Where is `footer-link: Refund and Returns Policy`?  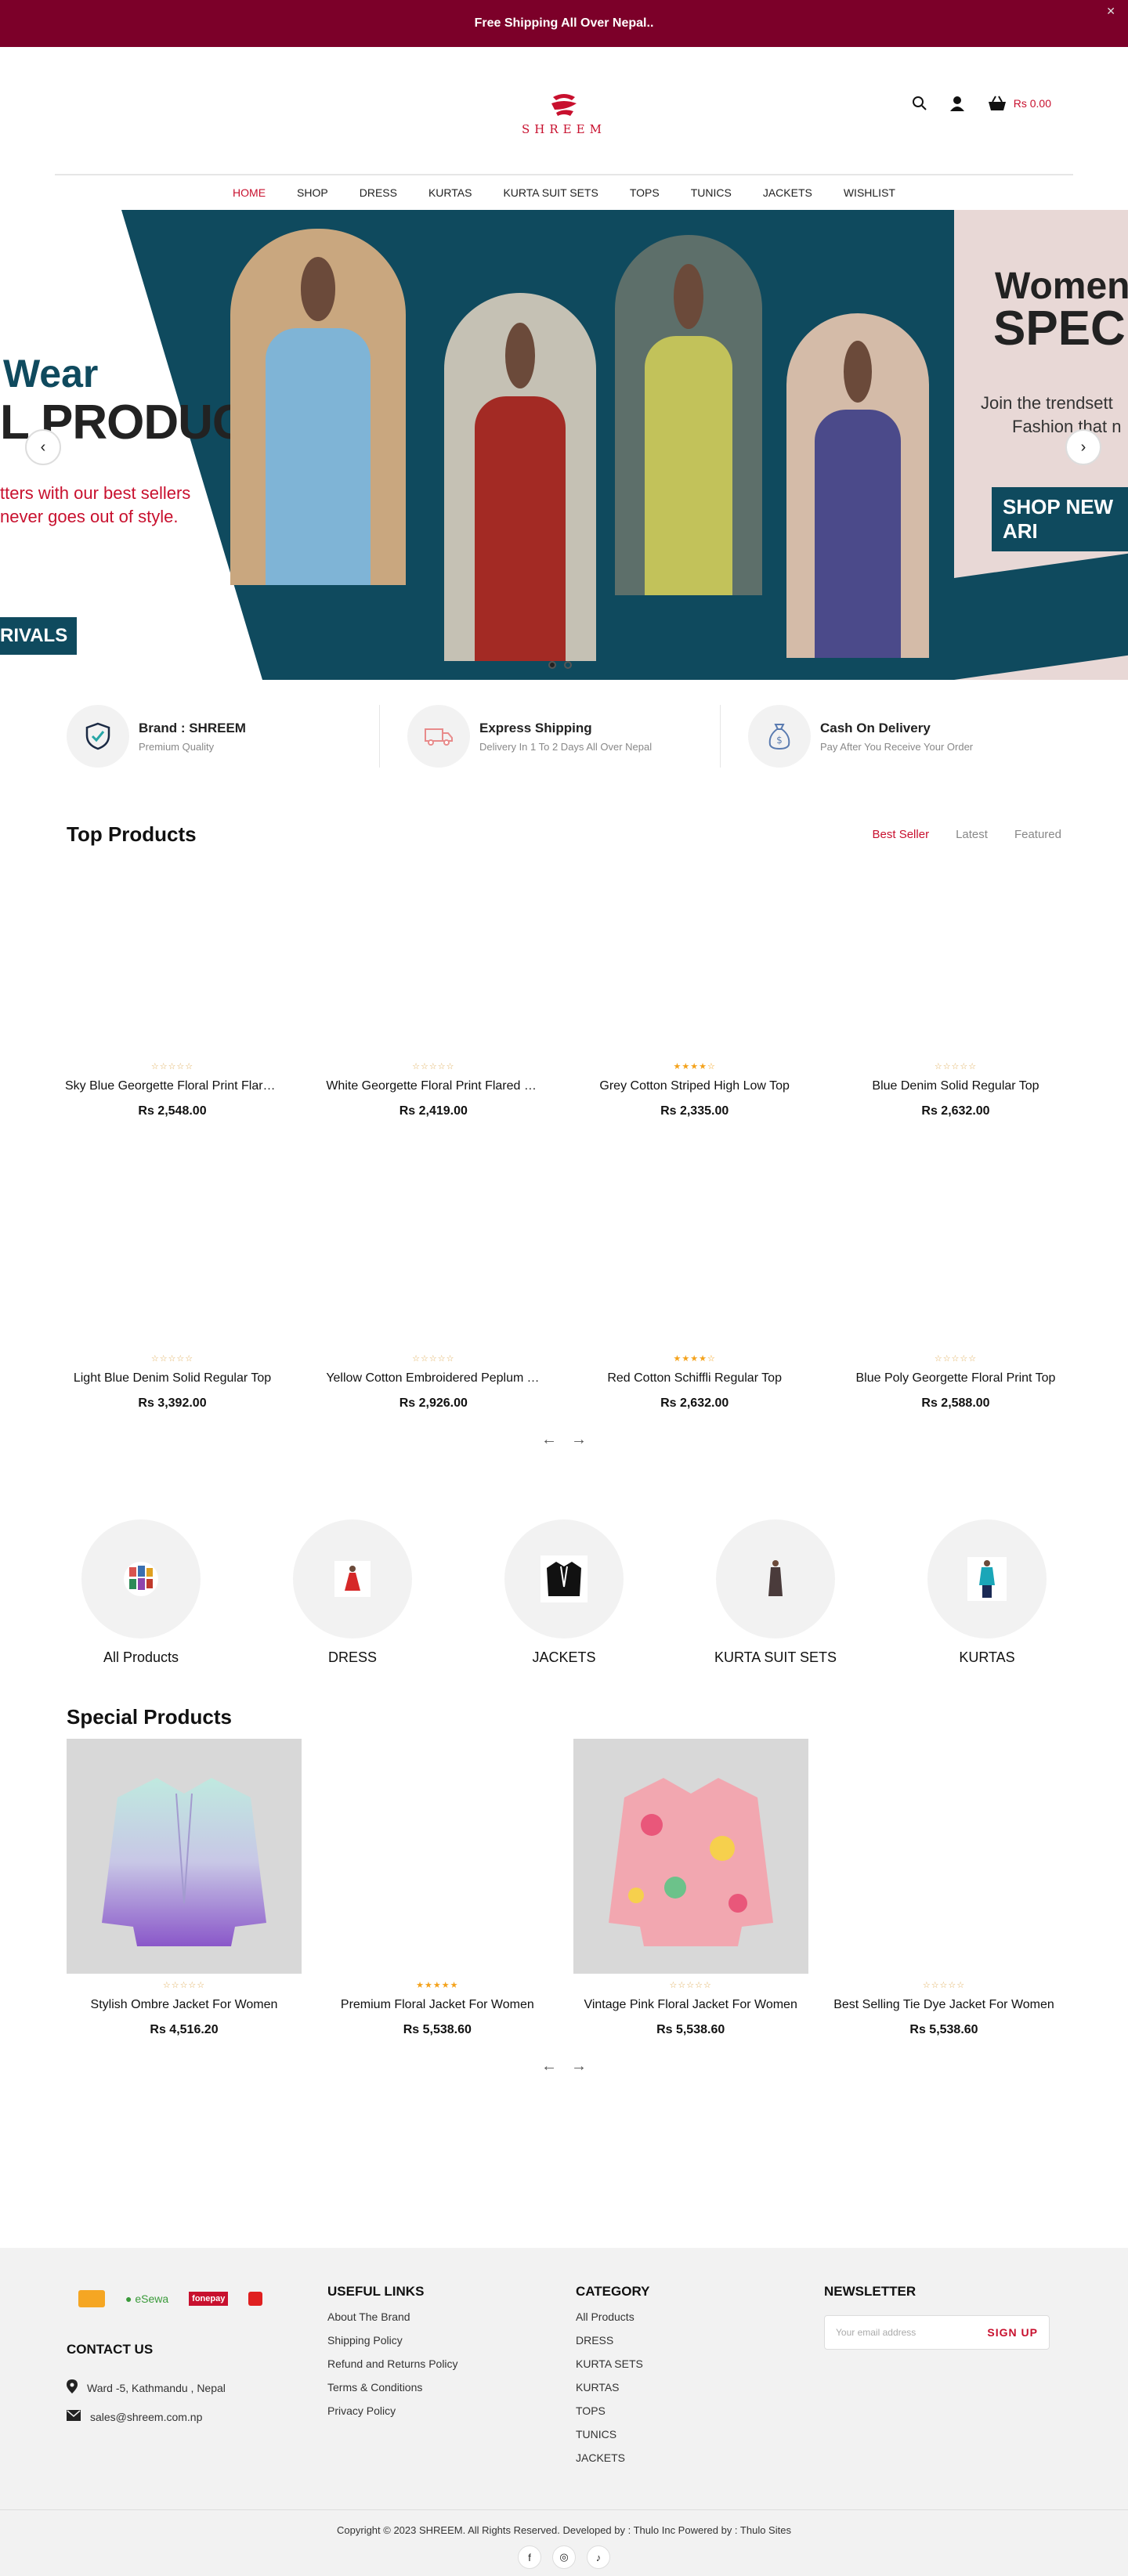 footer-link: Refund and Returns Policy is located at coordinates (392, 2363).